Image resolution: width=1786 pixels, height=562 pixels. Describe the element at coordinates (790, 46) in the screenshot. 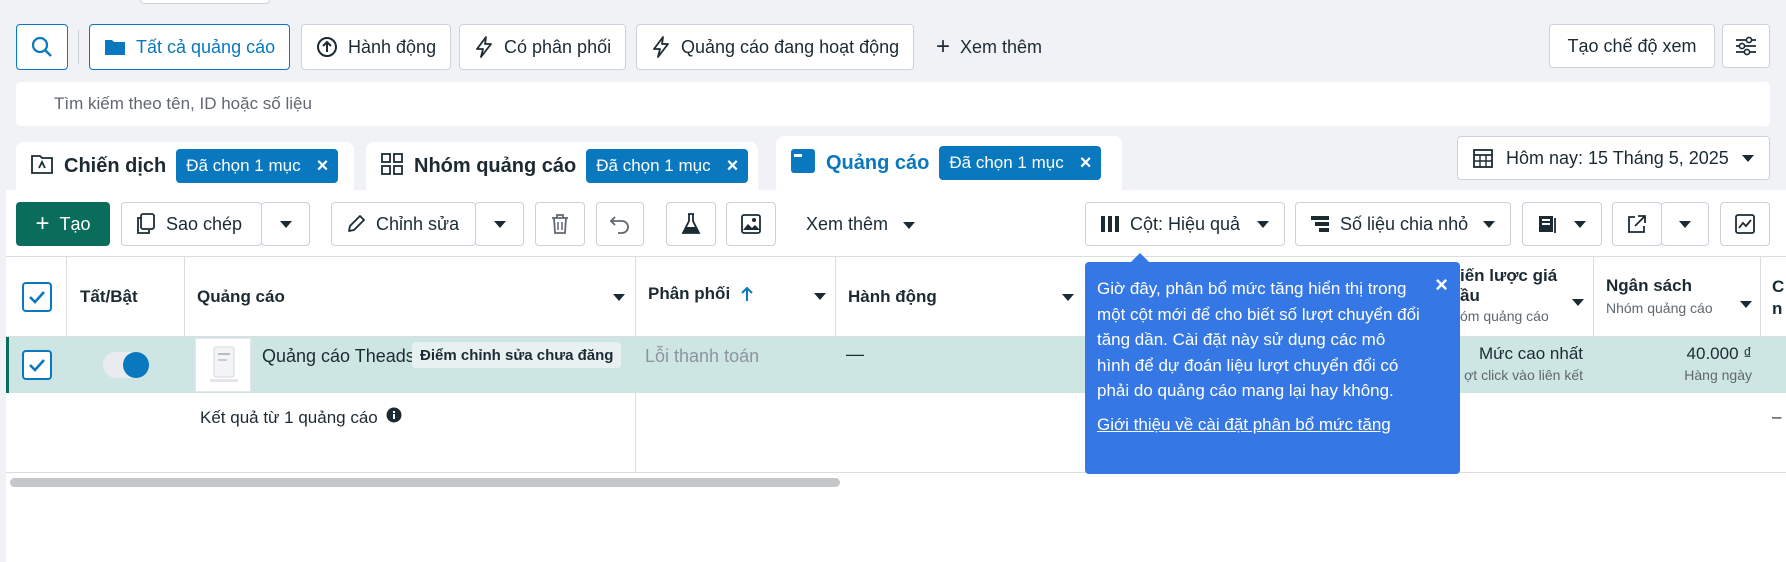

I see `filter-active-ads-label: Quảng cáo đang hoạt động` at that location.